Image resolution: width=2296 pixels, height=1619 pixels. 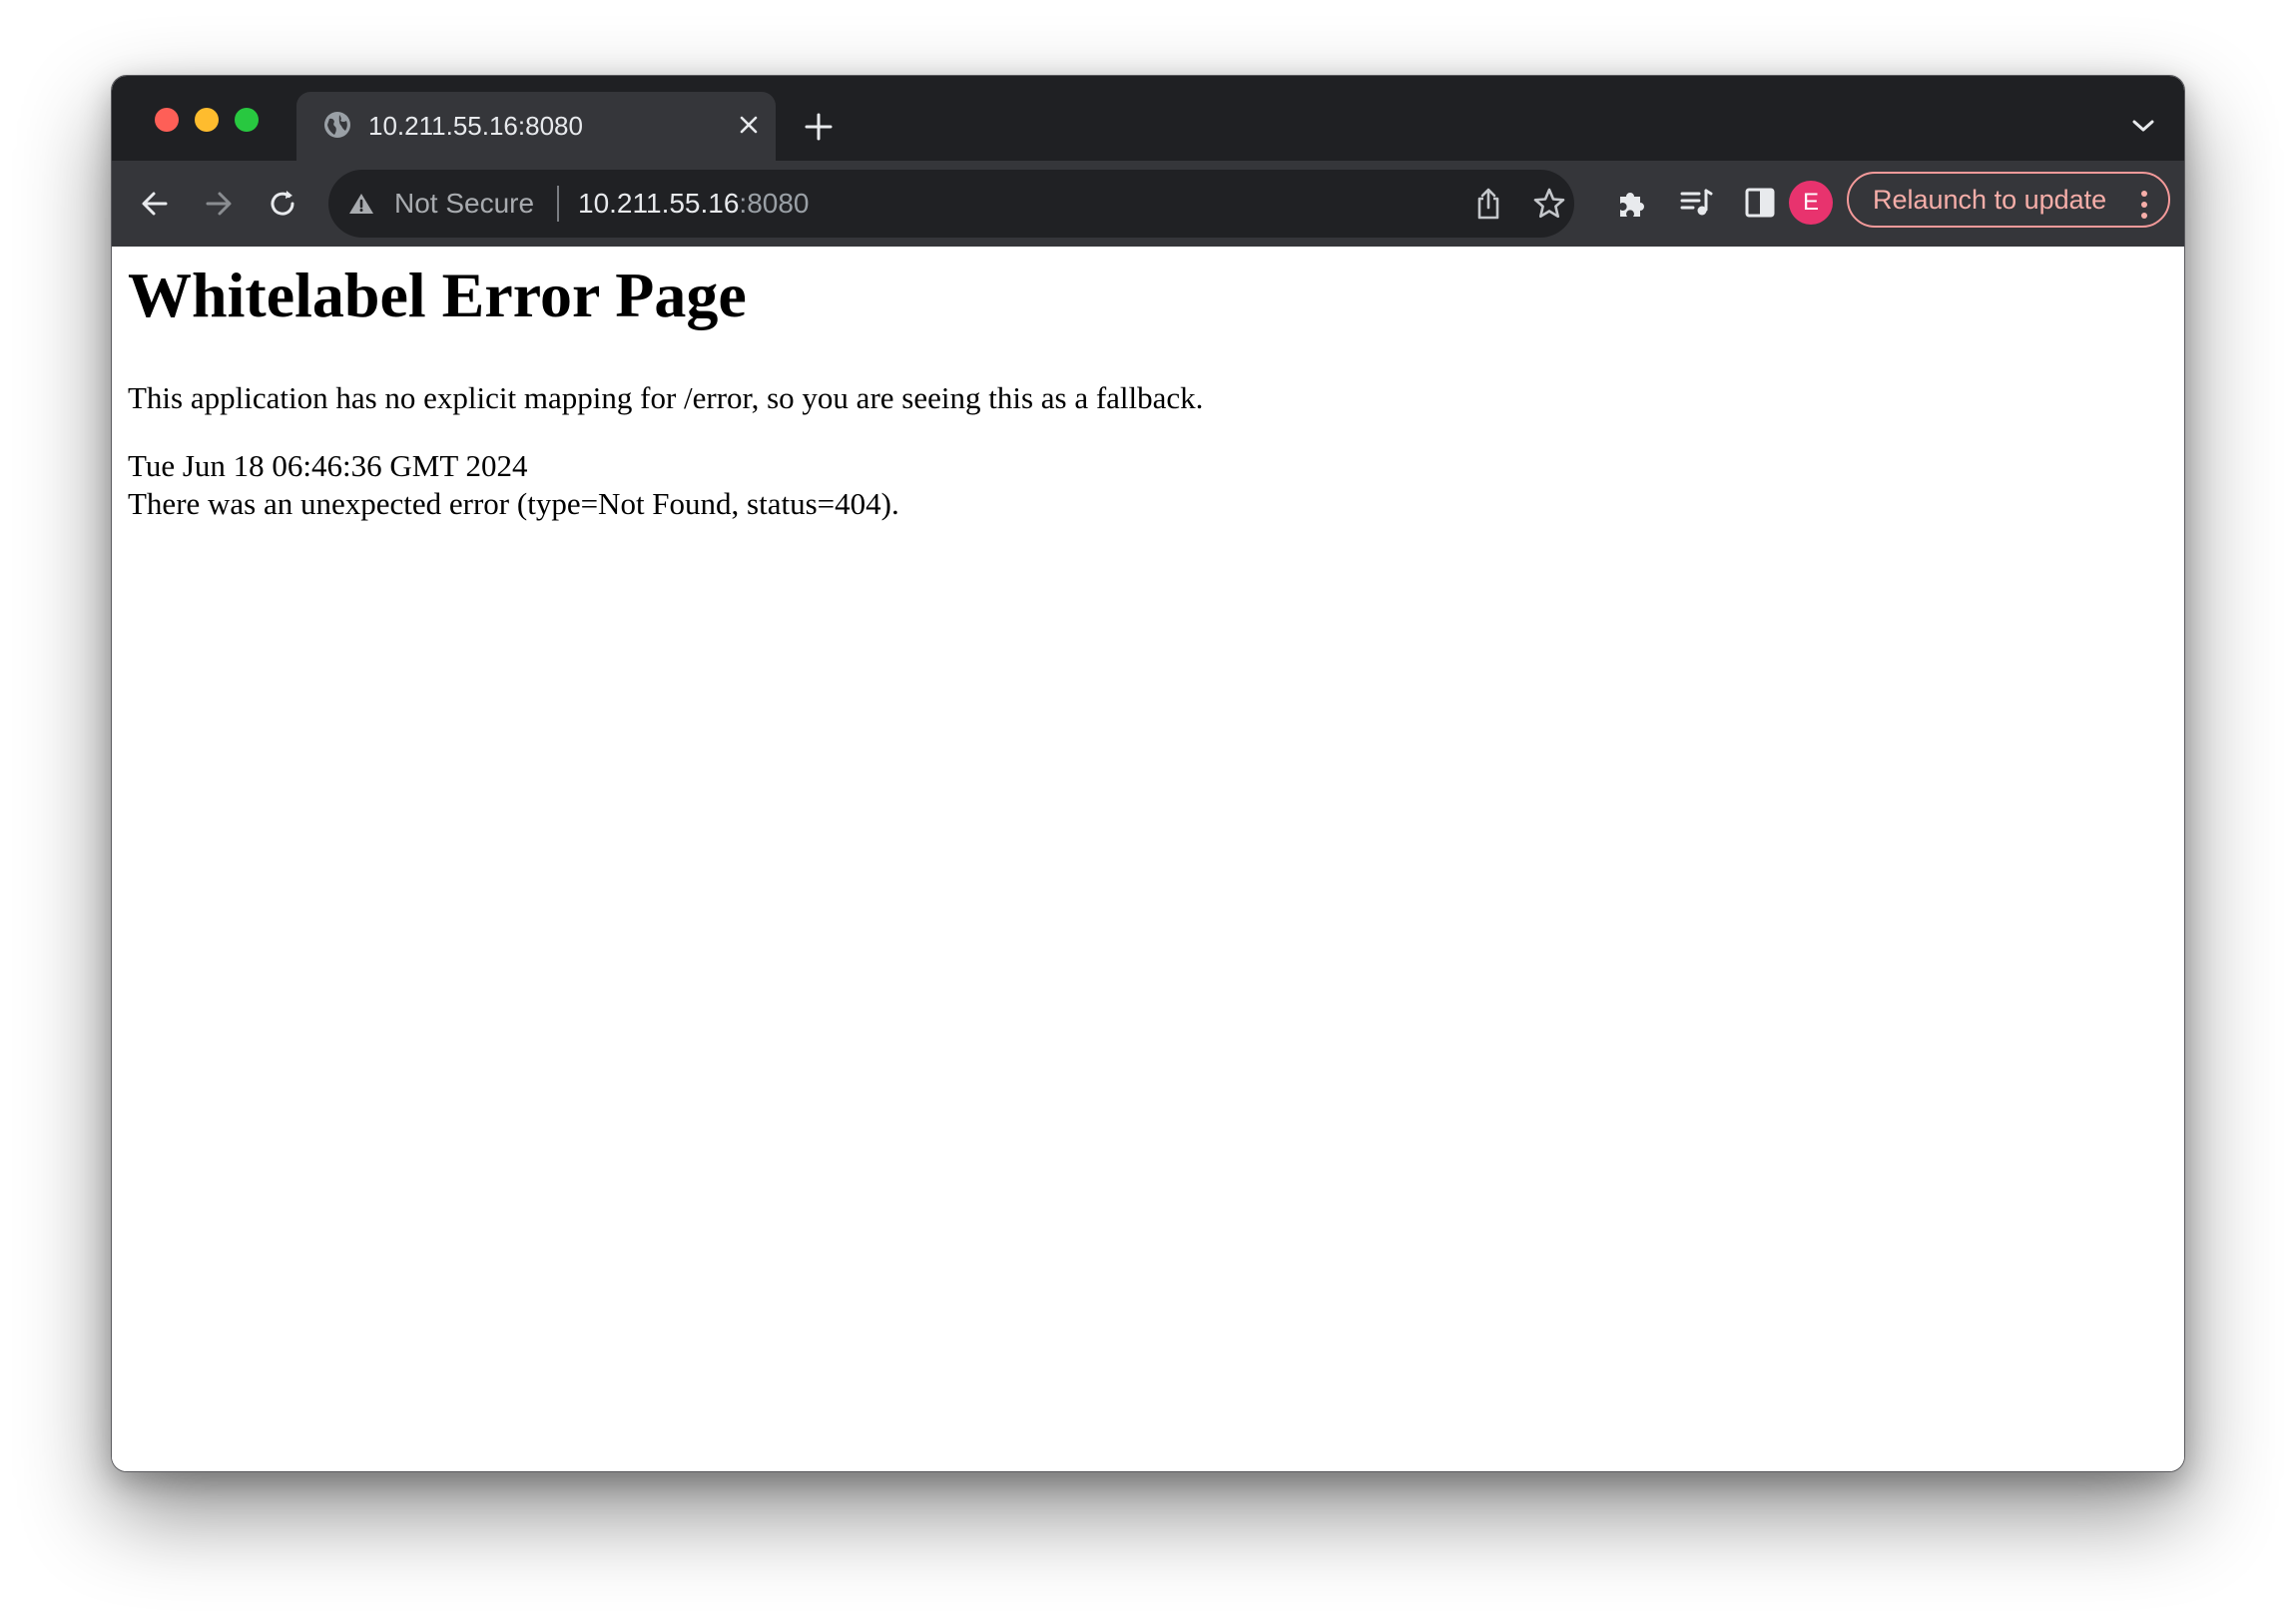 What do you see at coordinates (438, 295) in the screenshot?
I see `page-title: Whitelabel Error Page` at bounding box center [438, 295].